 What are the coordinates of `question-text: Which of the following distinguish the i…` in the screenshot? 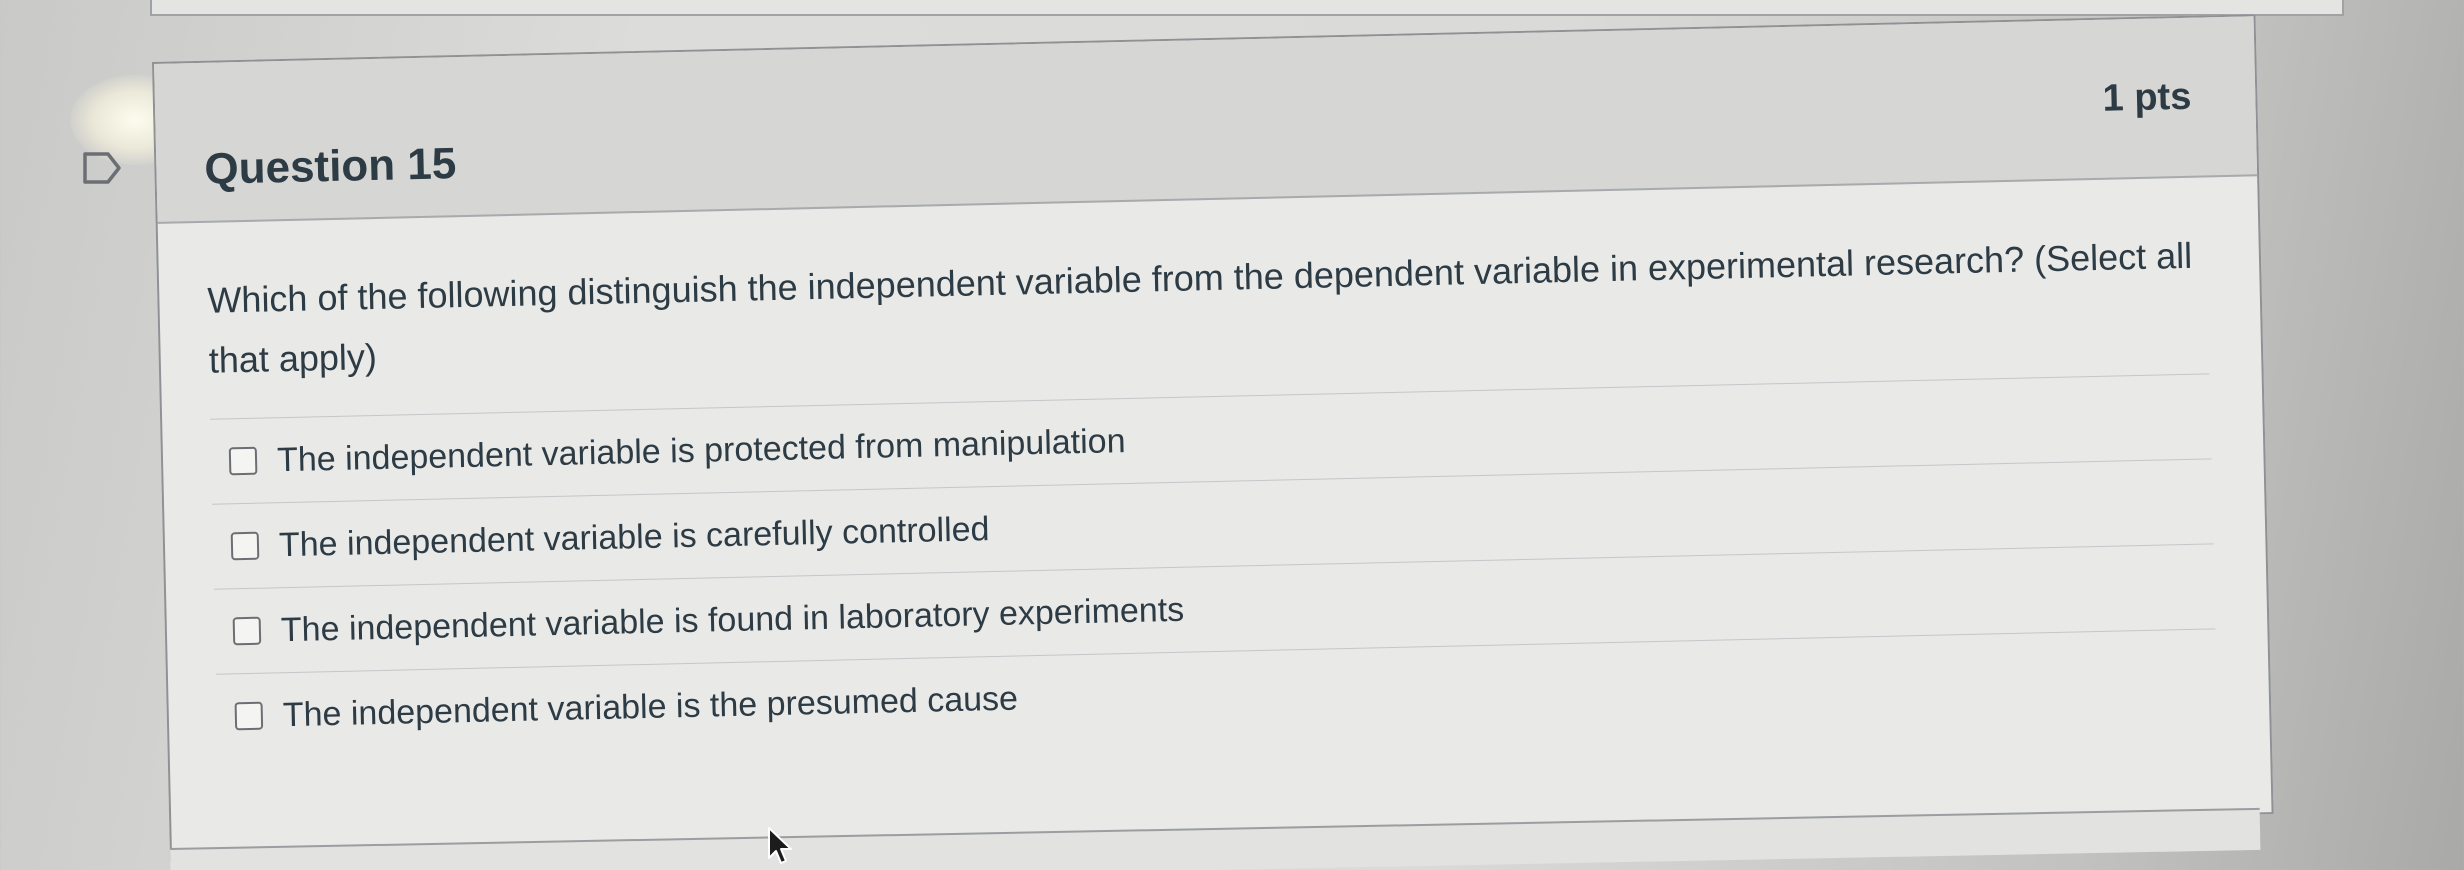 It's located at (1199, 307).